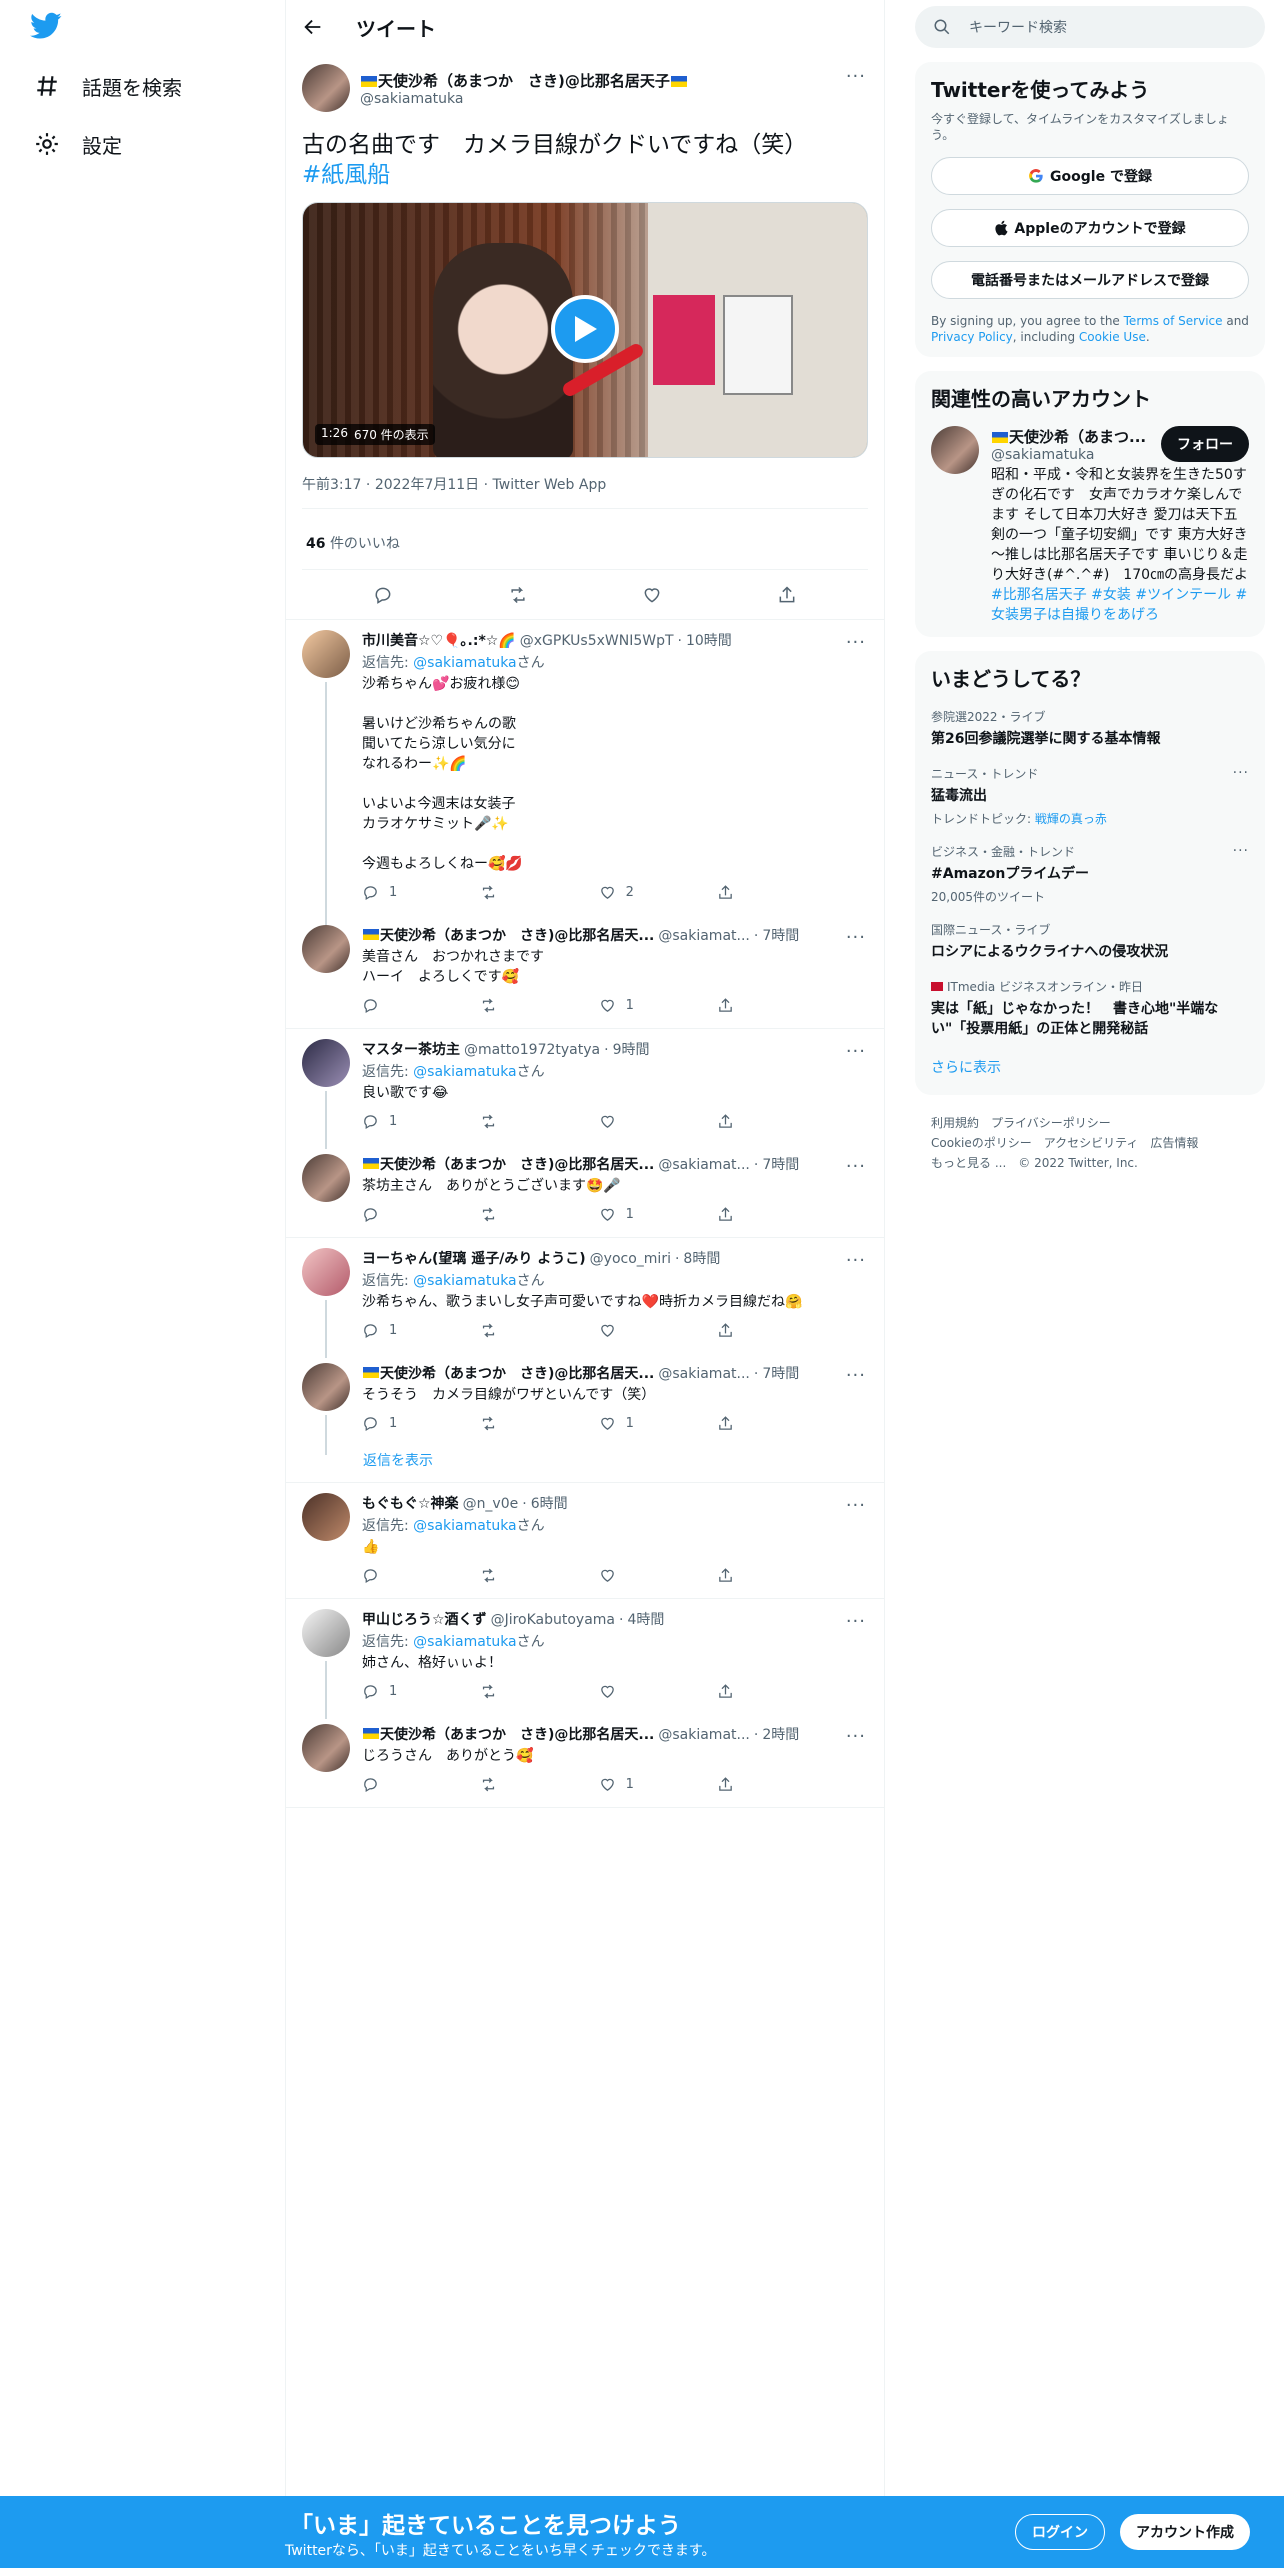 The image size is (1284, 2568). I want to click on tweet-time: 午前3:17, so click(331, 485).